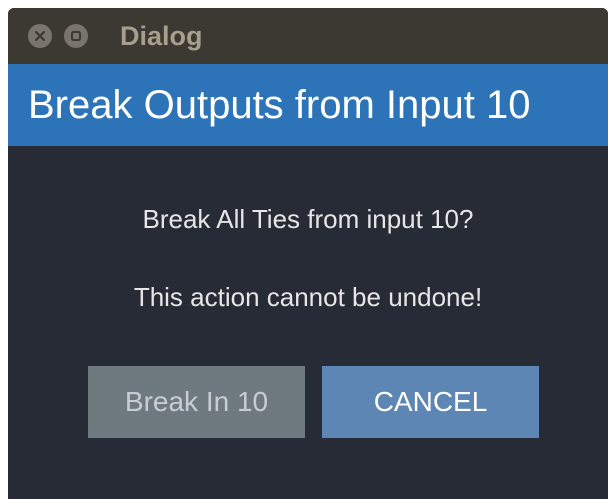 The image size is (608, 499). What do you see at coordinates (40, 36) in the screenshot?
I see `close-icon` at bounding box center [40, 36].